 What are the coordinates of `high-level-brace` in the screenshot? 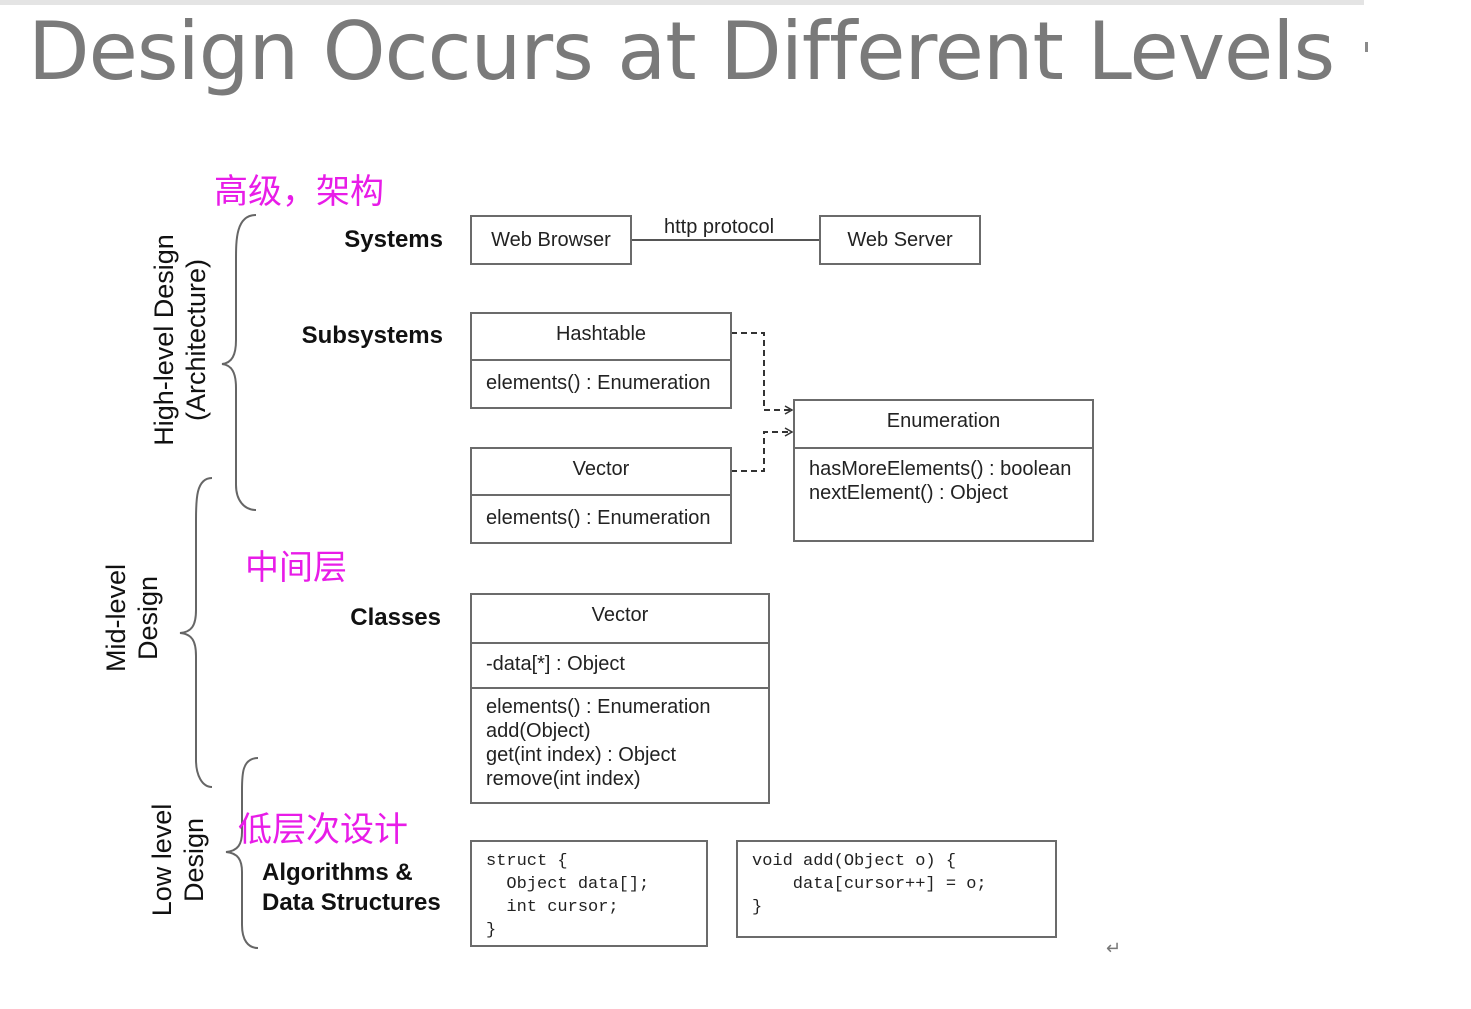 It's located at (239, 362).